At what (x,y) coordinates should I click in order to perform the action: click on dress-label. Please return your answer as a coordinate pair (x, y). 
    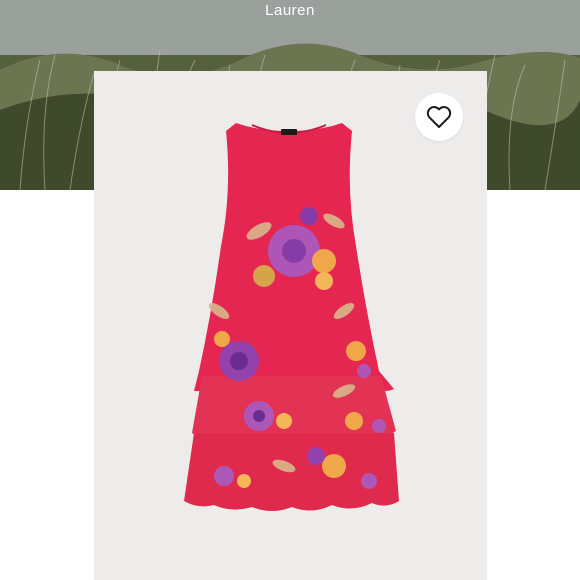
    Looking at the image, I should click on (289, 132).